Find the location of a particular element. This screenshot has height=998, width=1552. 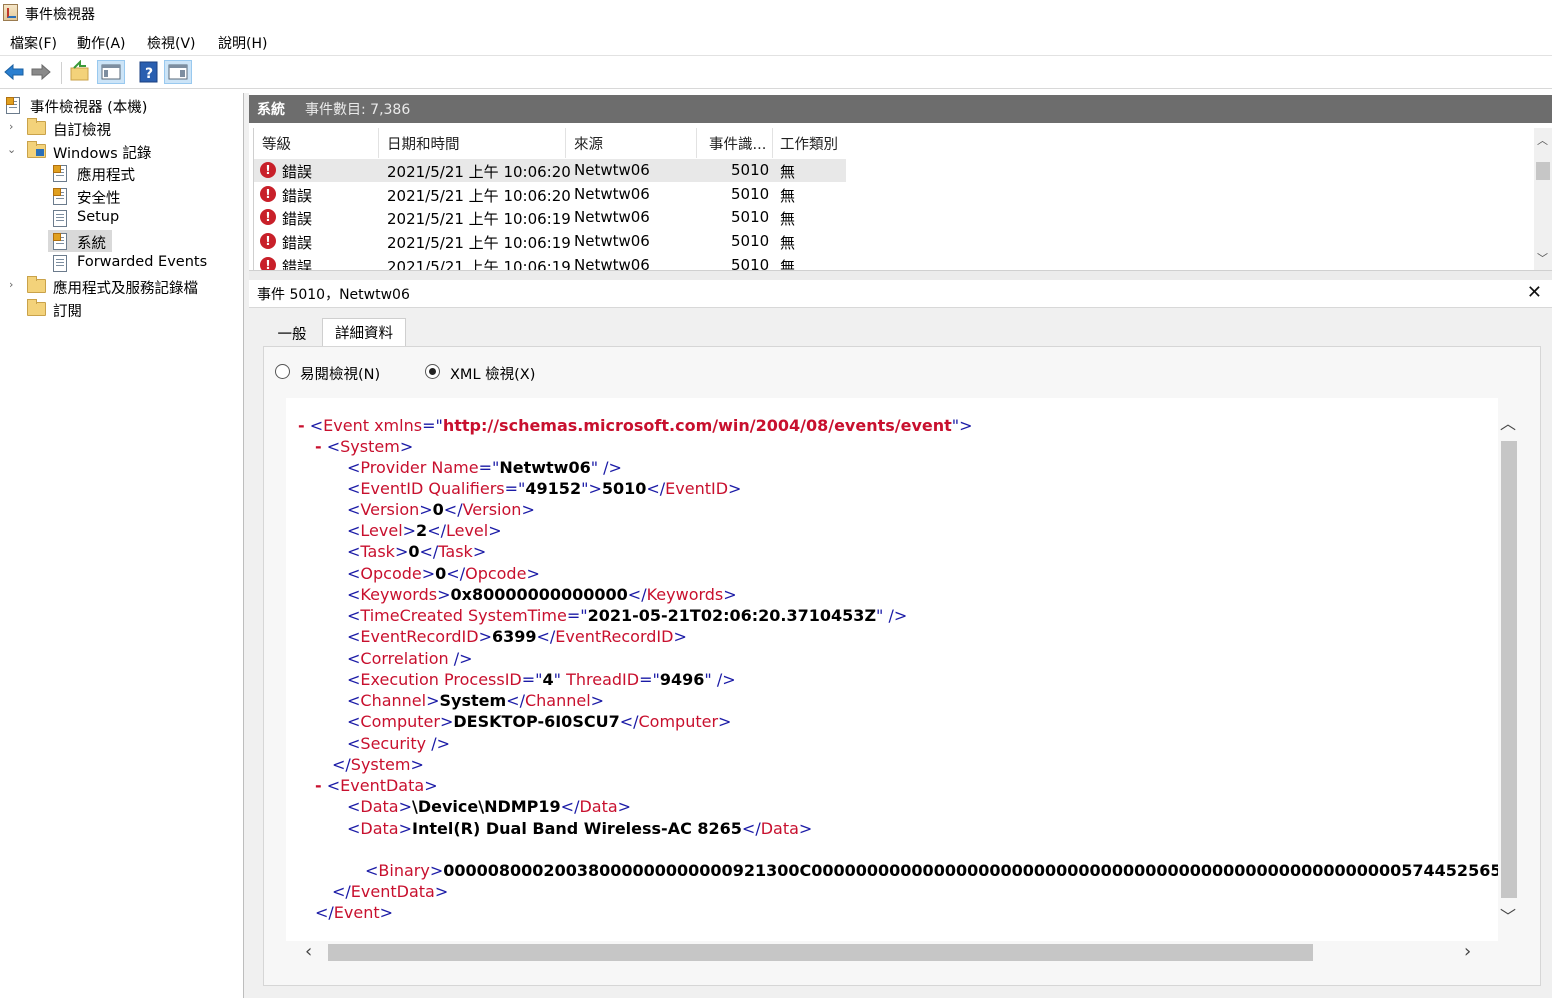

xml-record-id: <EventRecordID>6399</EventRecordID> is located at coordinates (517, 636).